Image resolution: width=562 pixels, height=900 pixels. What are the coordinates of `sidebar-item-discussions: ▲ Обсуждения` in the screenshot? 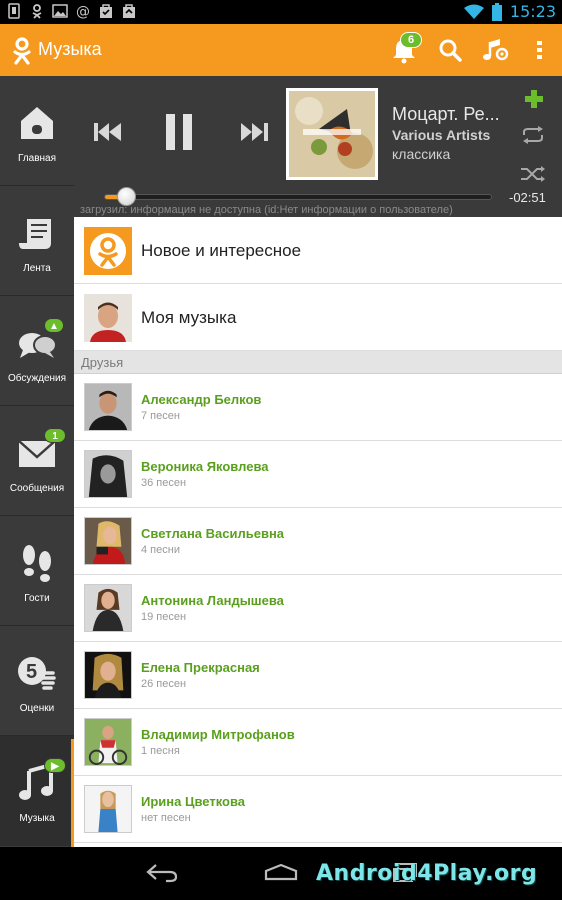 It's located at (37, 351).